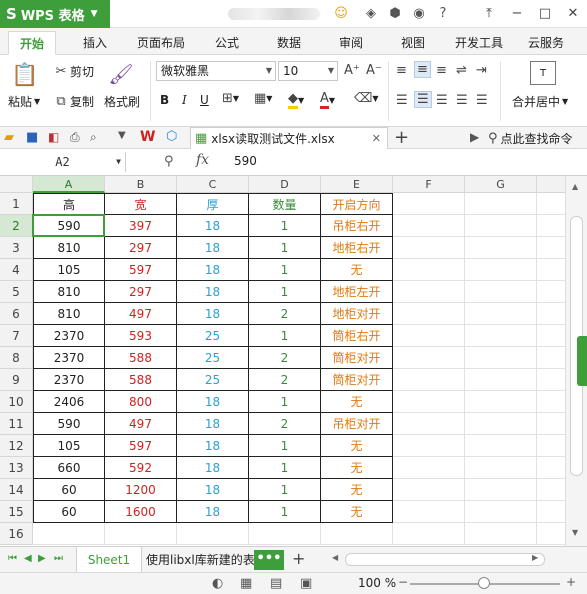  What do you see at coordinates (69, 446) in the screenshot?
I see `cell-a12: 105` at bounding box center [69, 446].